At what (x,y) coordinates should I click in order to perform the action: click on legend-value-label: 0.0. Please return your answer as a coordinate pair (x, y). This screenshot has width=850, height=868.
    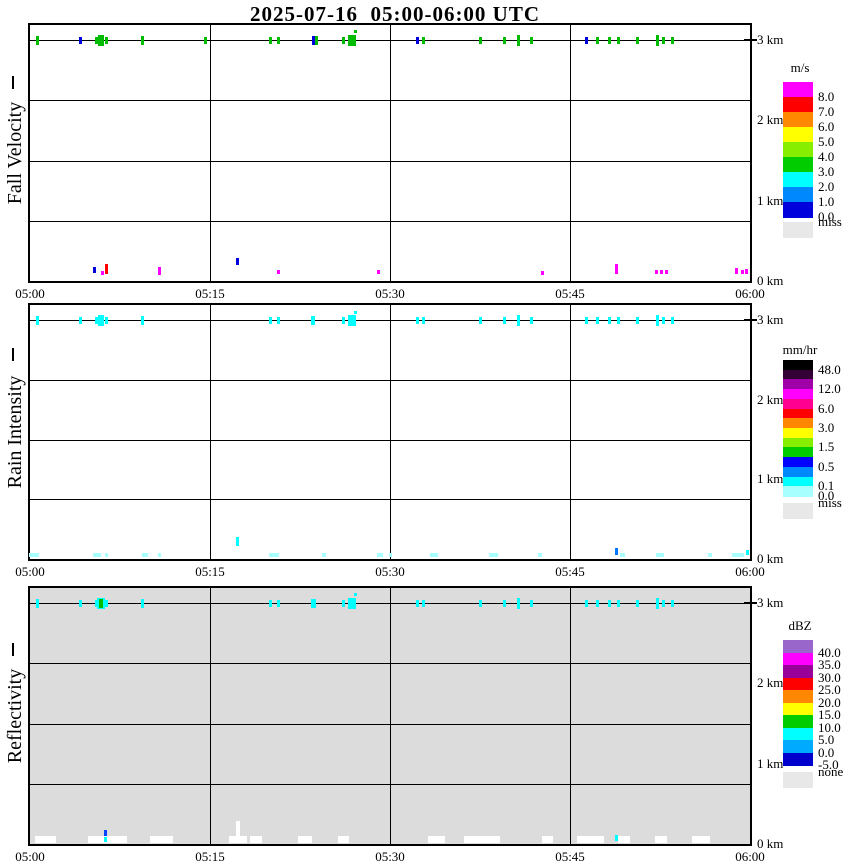
    Looking at the image, I should click on (826, 216).